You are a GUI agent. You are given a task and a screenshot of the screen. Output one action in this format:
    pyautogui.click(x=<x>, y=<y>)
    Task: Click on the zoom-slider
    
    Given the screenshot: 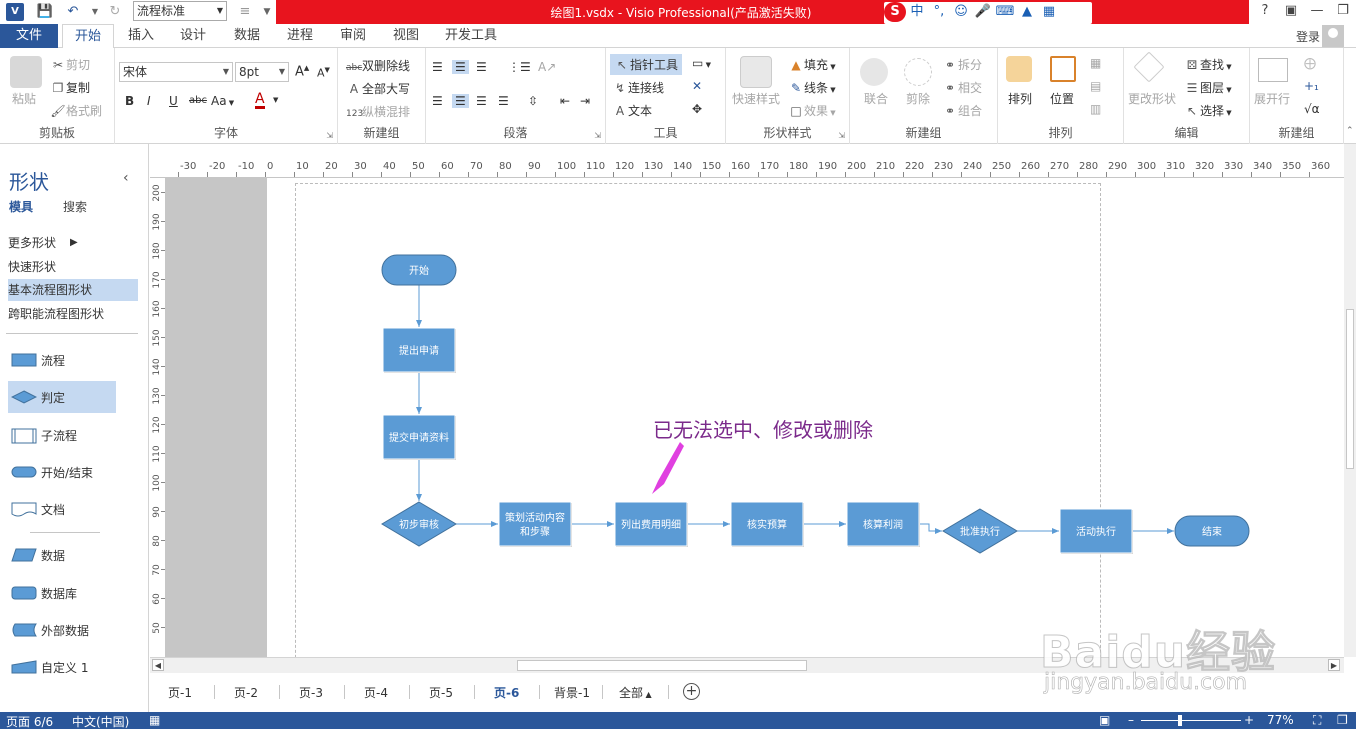 What is the action you would take?
    pyautogui.click(x=1191, y=720)
    